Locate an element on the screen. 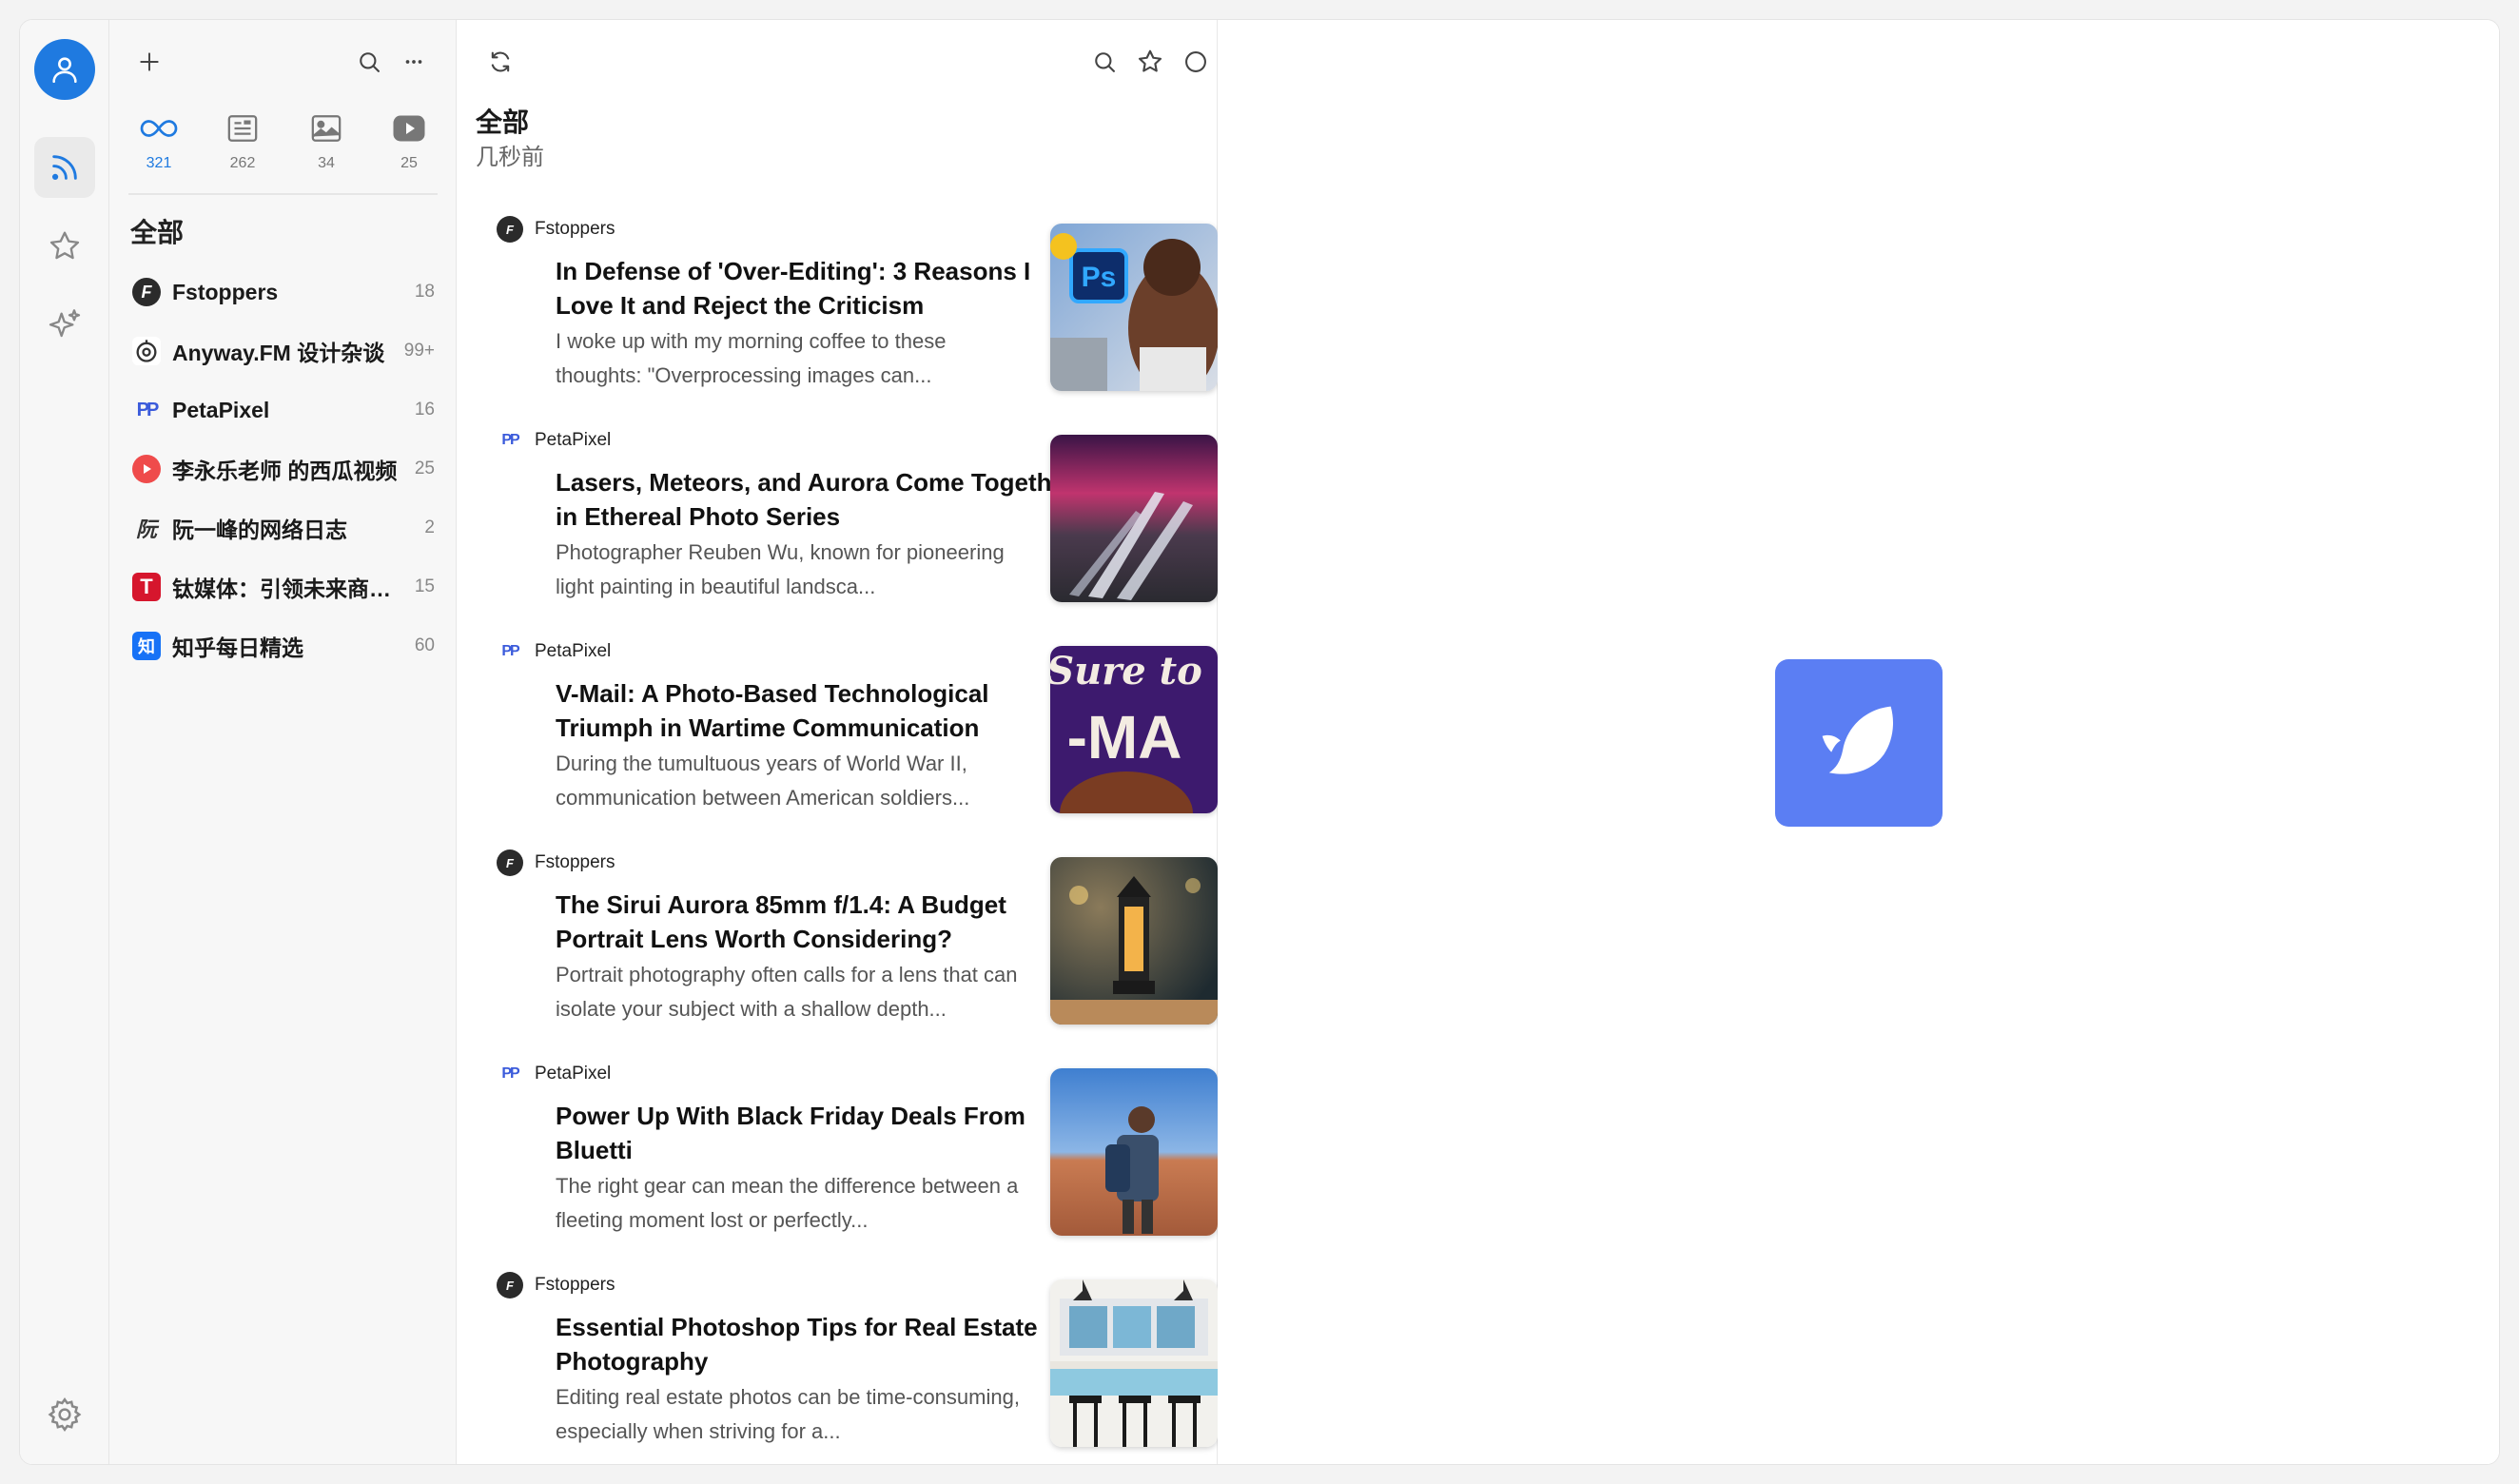 The image size is (2519, 1484). vmail-poster-text-top: Sure to is located at coordinates (1126, 671).